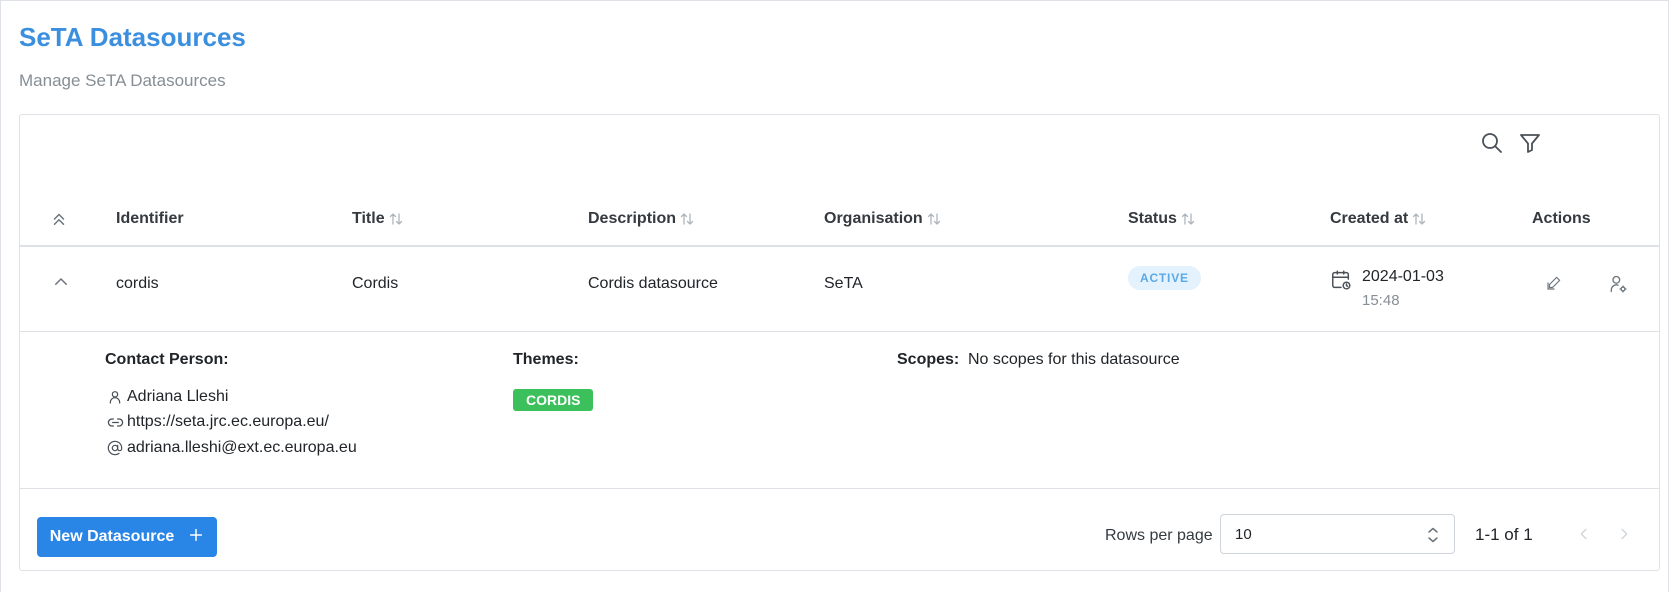 Image resolution: width=1669 pixels, height=592 pixels. What do you see at coordinates (167, 359) in the screenshot?
I see `contact-person-label: Contact Person:` at bounding box center [167, 359].